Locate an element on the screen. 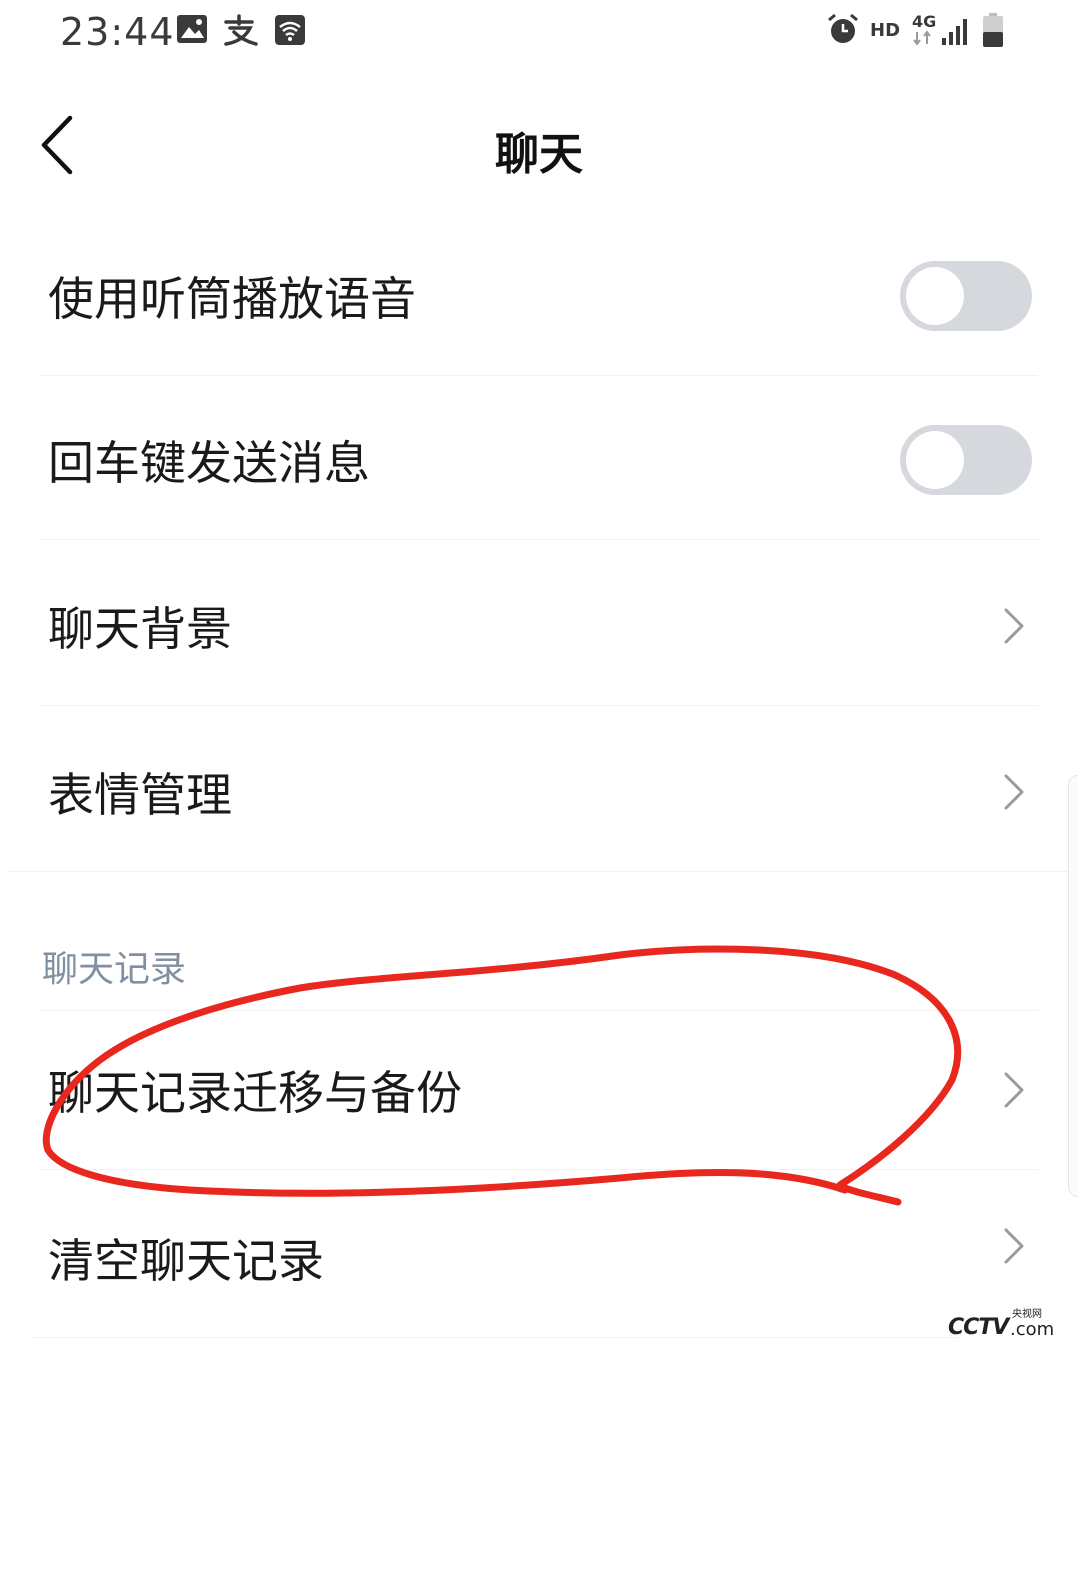 This screenshot has height=1593, width=1078. header-bar: 聊天 is located at coordinates (539, 145).